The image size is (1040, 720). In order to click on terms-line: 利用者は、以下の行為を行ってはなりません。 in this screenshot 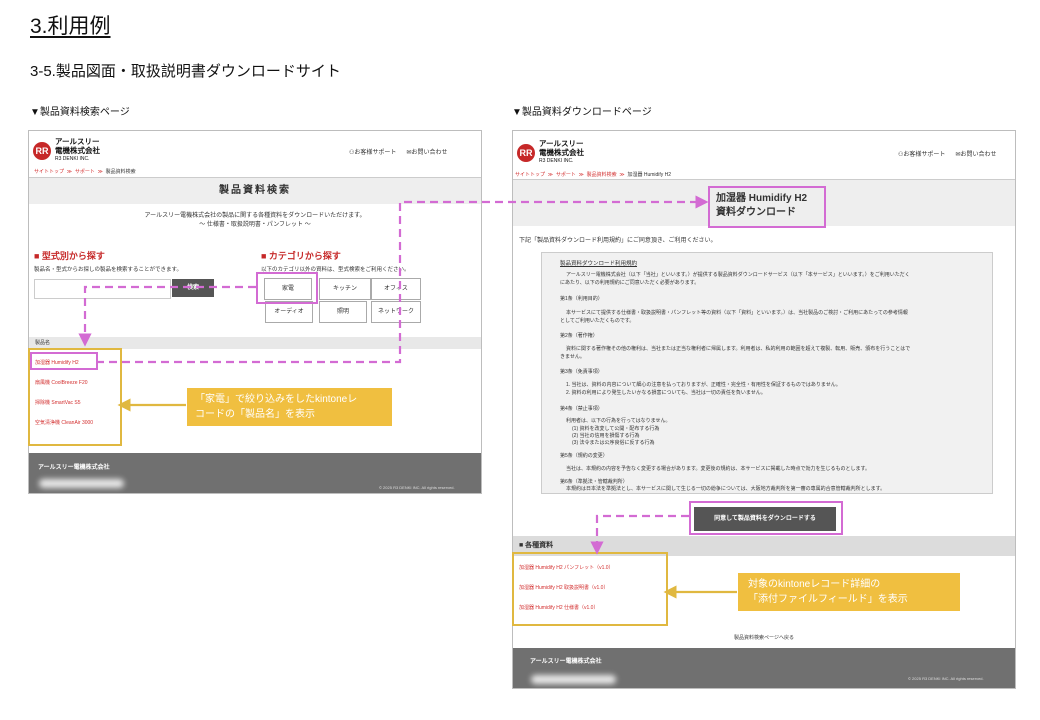, I will do `click(618, 421)`.